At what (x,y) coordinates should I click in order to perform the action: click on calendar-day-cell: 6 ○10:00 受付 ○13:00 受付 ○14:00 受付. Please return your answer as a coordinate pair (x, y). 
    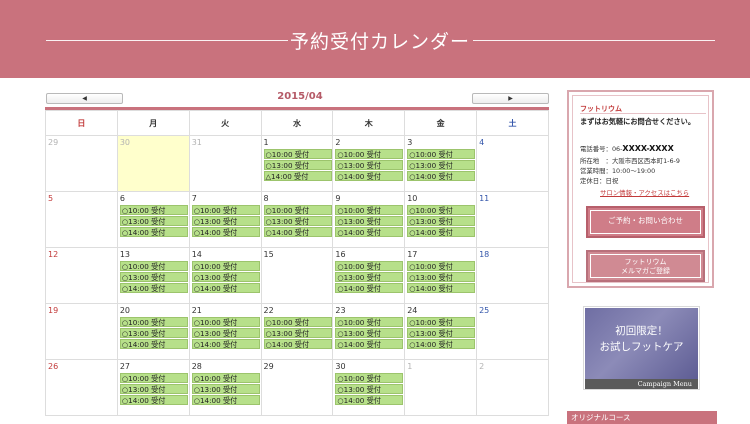
    Looking at the image, I should click on (153, 219).